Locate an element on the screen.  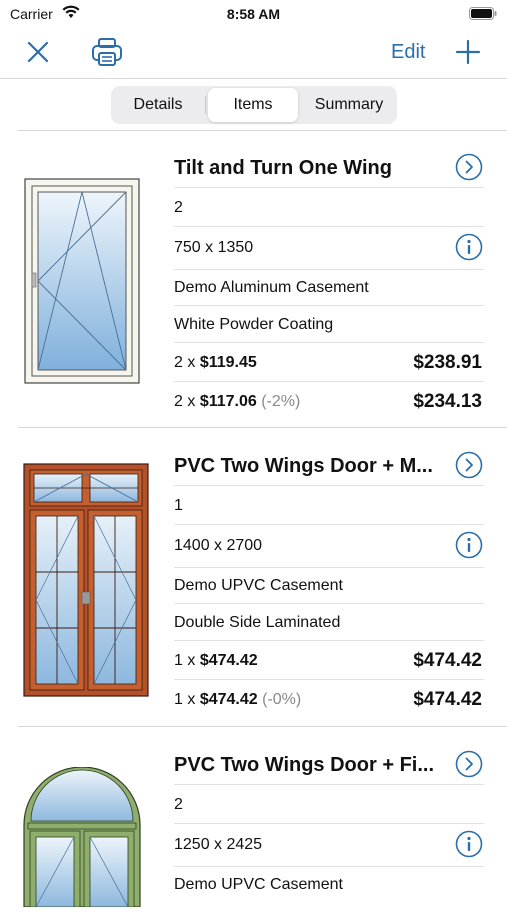
item-discounted-total: $474.42 is located at coordinates (447, 699).